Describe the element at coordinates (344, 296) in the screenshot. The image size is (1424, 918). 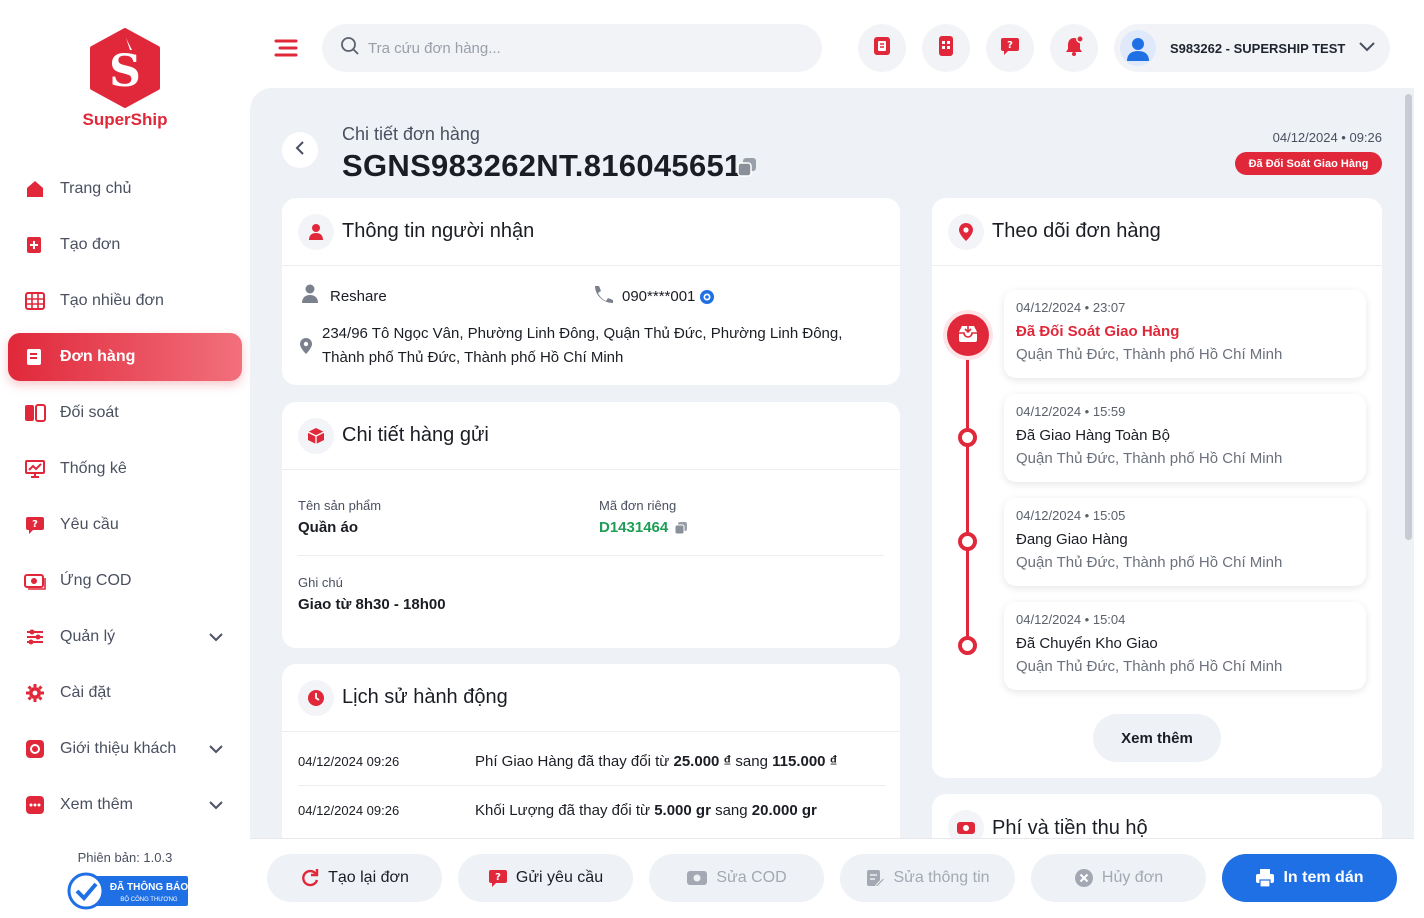
I see `recipient-name-row: Reshare` at that location.